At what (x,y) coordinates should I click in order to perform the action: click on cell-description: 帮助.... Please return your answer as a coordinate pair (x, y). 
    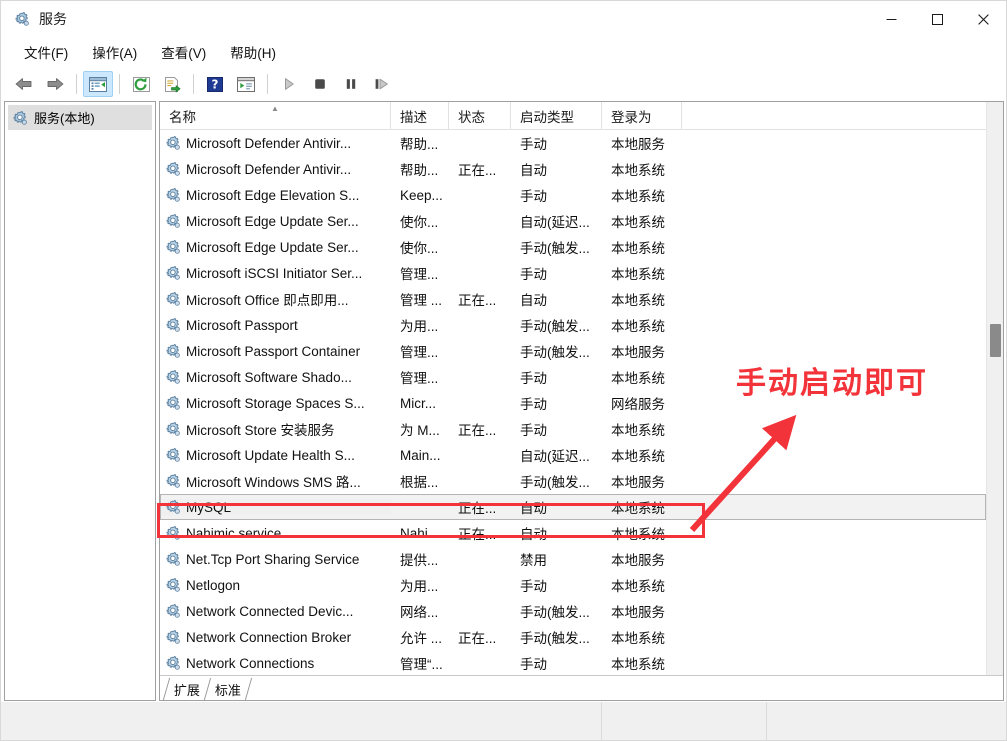
    Looking at the image, I should click on (419, 170).